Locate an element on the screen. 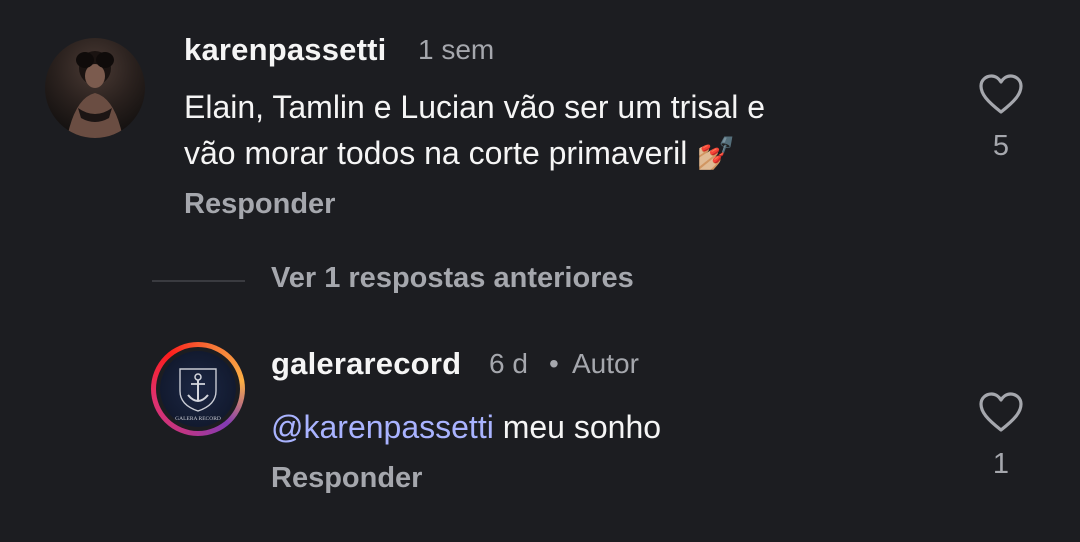  reply-text-body: meu sonho is located at coordinates (582, 427).